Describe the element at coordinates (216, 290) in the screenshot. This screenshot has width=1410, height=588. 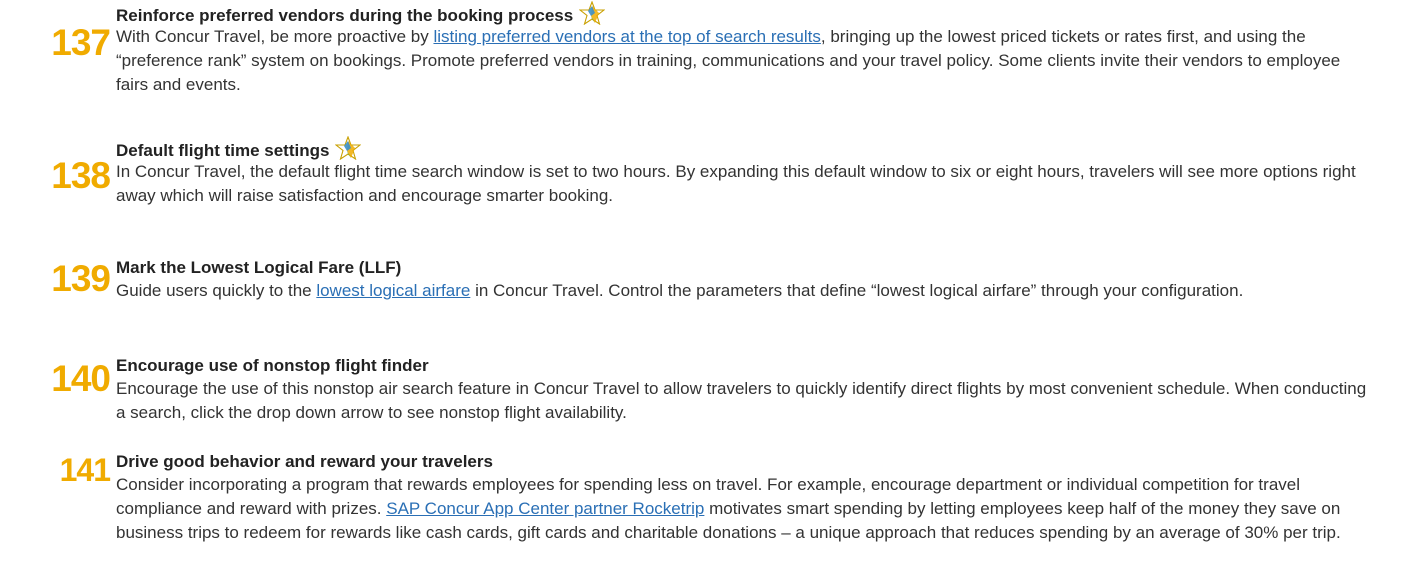
I see `tip-body-text: Guide users quickly to the` at that location.